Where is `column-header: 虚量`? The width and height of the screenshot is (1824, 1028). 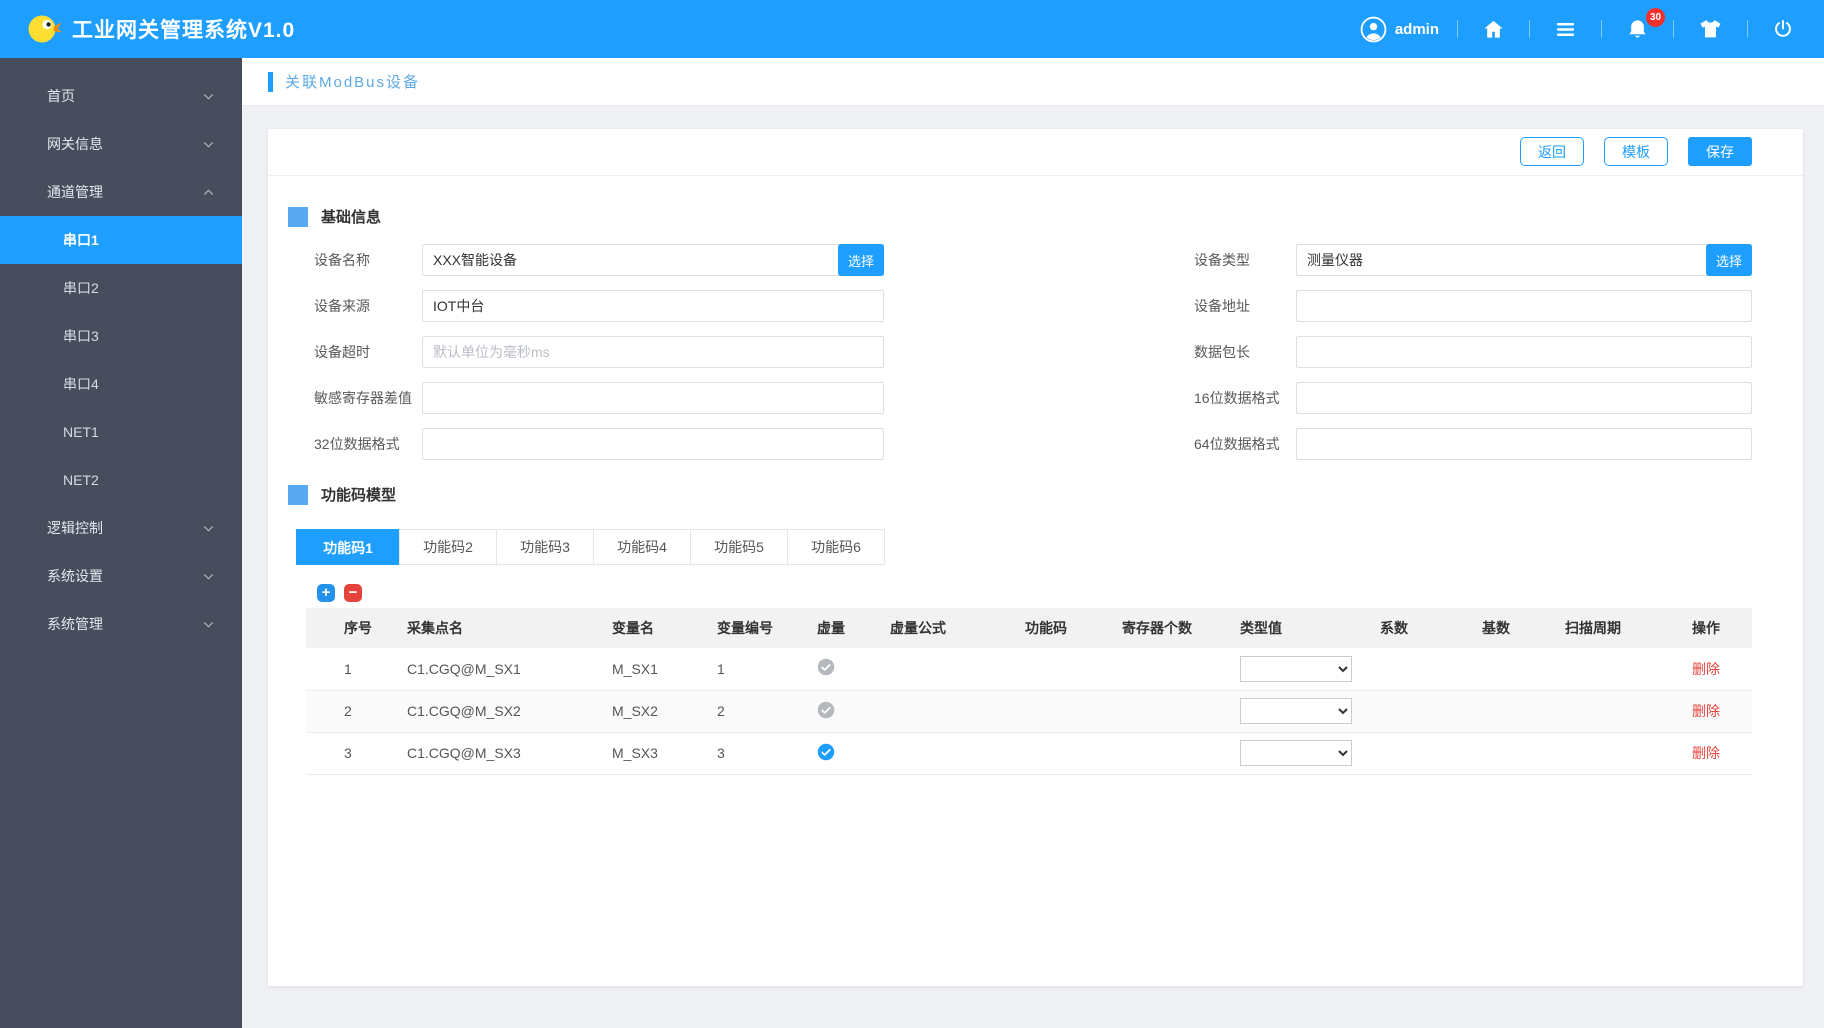 column-header: 虚量 is located at coordinates (845, 628).